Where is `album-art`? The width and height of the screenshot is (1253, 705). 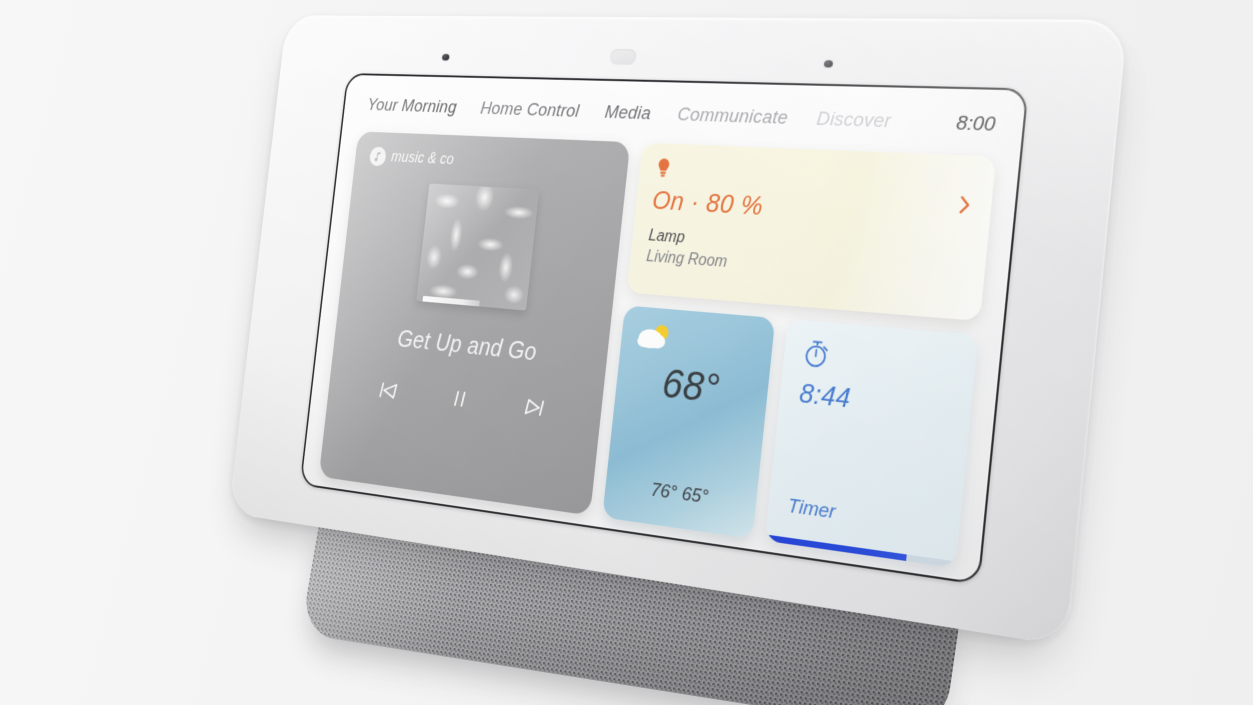
album-art is located at coordinates (478, 247).